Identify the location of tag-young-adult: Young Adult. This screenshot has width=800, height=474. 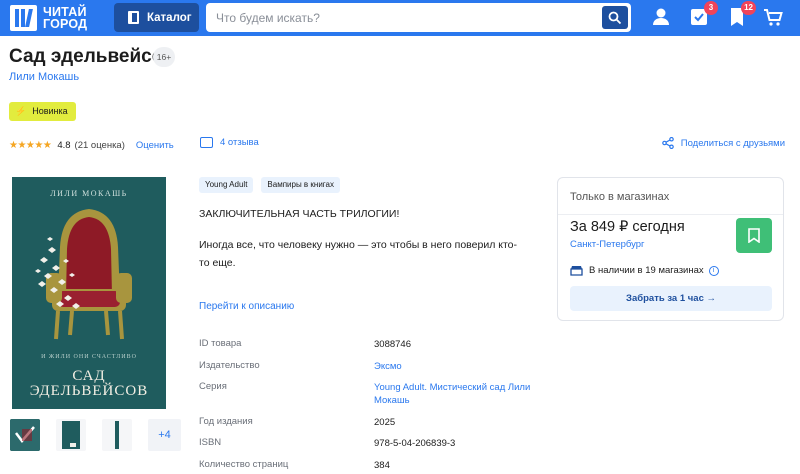
(226, 185).